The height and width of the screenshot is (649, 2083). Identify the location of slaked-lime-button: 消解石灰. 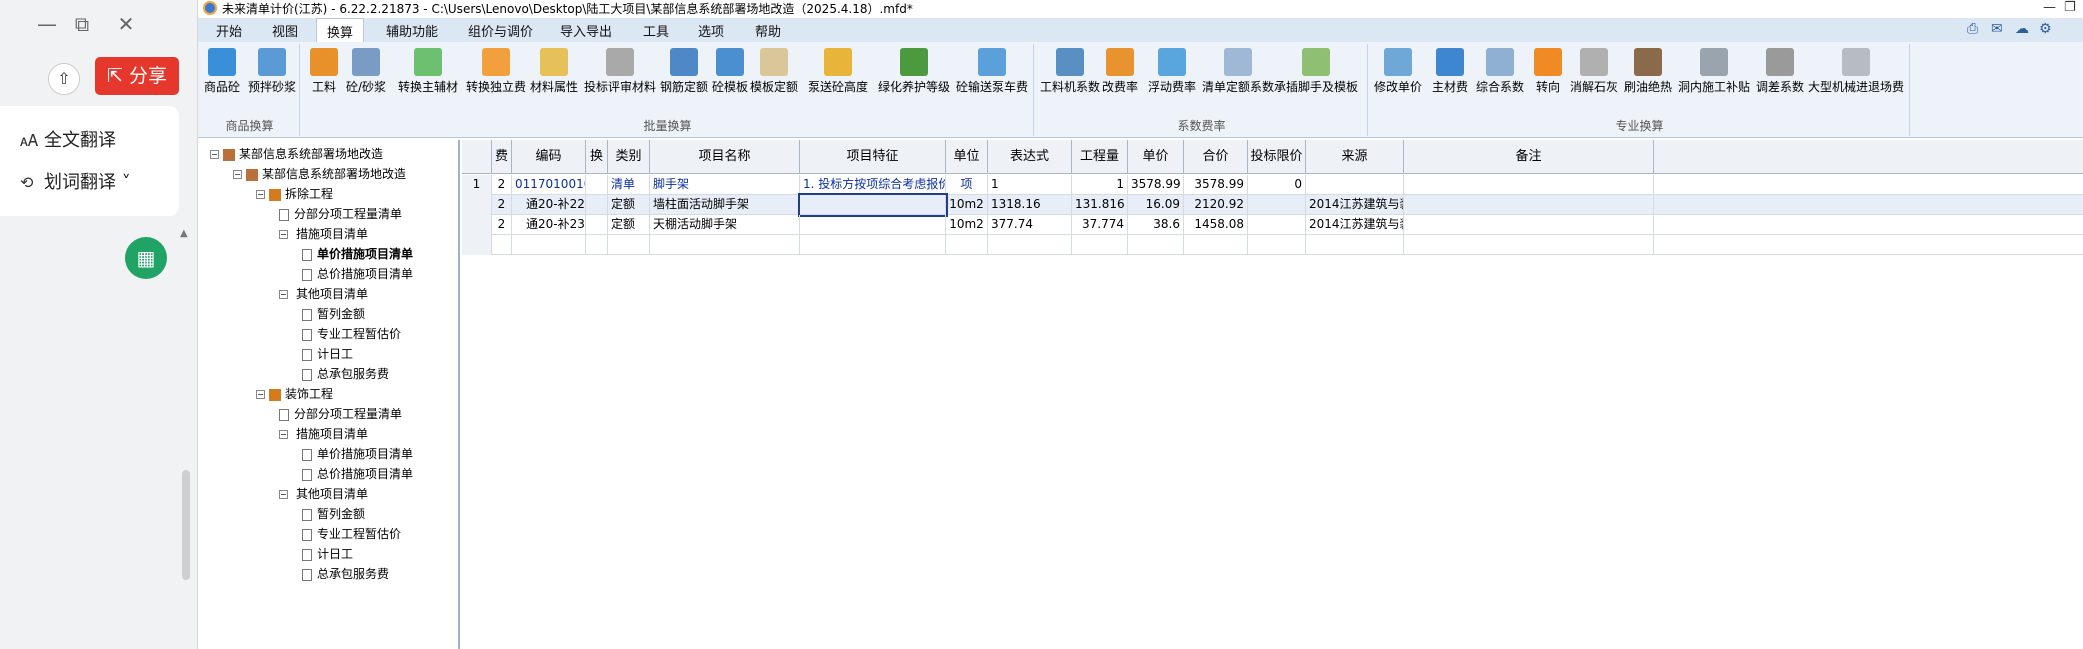
(1594, 71).